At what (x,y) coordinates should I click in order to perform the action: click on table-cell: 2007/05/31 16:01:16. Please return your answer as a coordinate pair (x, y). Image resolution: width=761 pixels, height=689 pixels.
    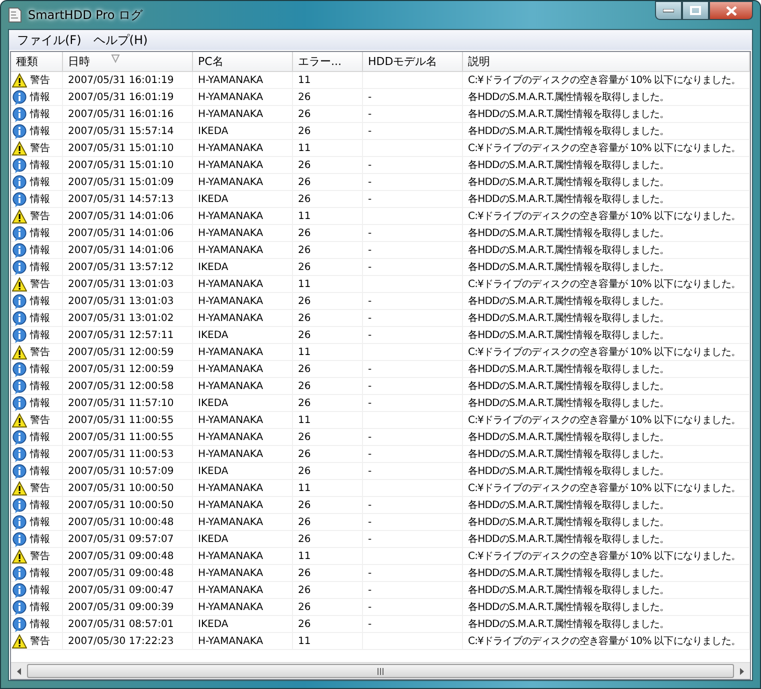
    Looking at the image, I should click on (121, 114).